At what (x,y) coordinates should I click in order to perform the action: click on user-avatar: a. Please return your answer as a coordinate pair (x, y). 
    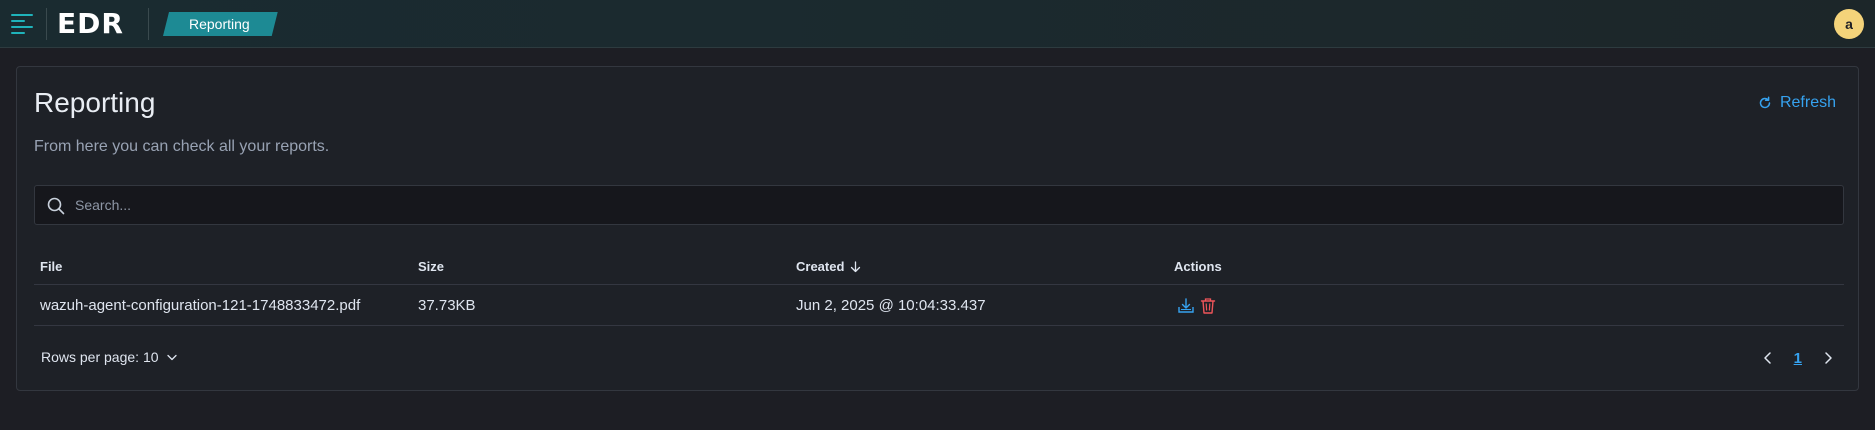
    Looking at the image, I should click on (1849, 24).